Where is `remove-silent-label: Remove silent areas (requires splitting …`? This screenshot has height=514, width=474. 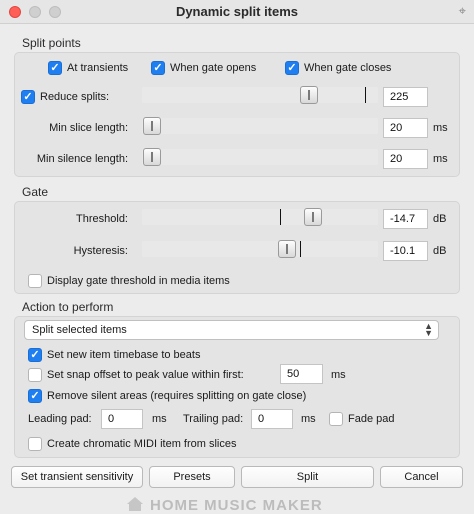
remove-silent-label: Remove silent areas (requires splitting … is located at coordinates (177, 396).